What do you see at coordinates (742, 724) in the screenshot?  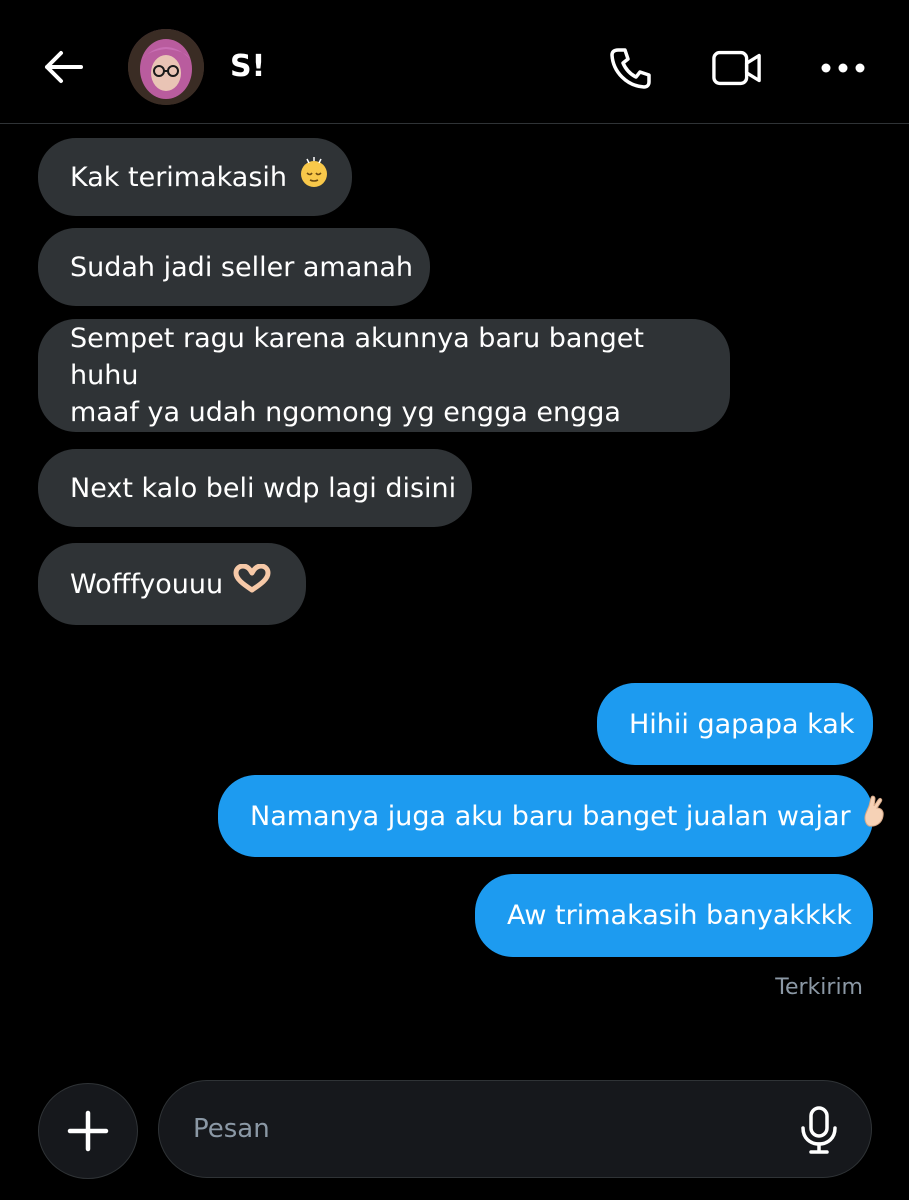 I see `message-text: Hihii gapapa kak` at bounding box center [742, 724].